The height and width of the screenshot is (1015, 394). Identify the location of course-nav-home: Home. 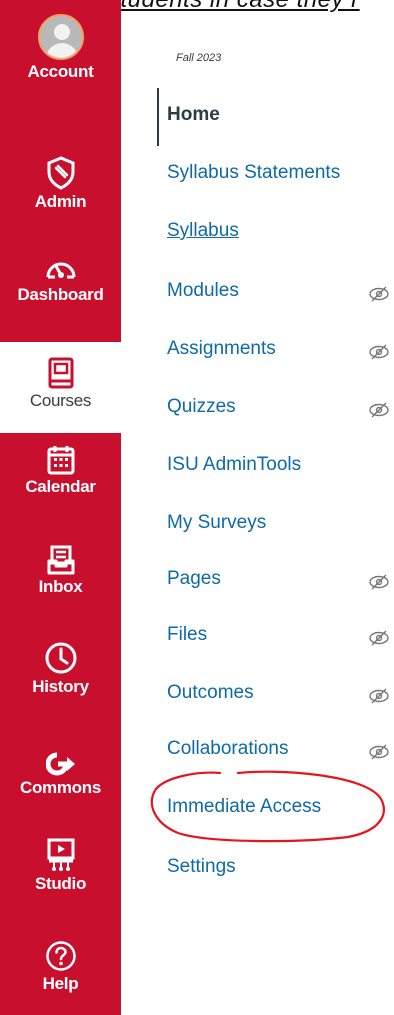
(193, 115).